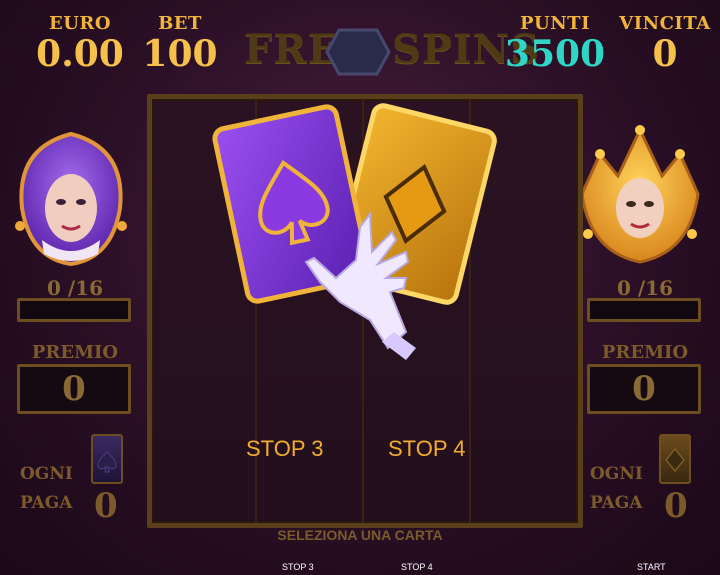  Describe the element at coordinates (180, 23) in the screenshot. I see `bet-label: BET` at that location.